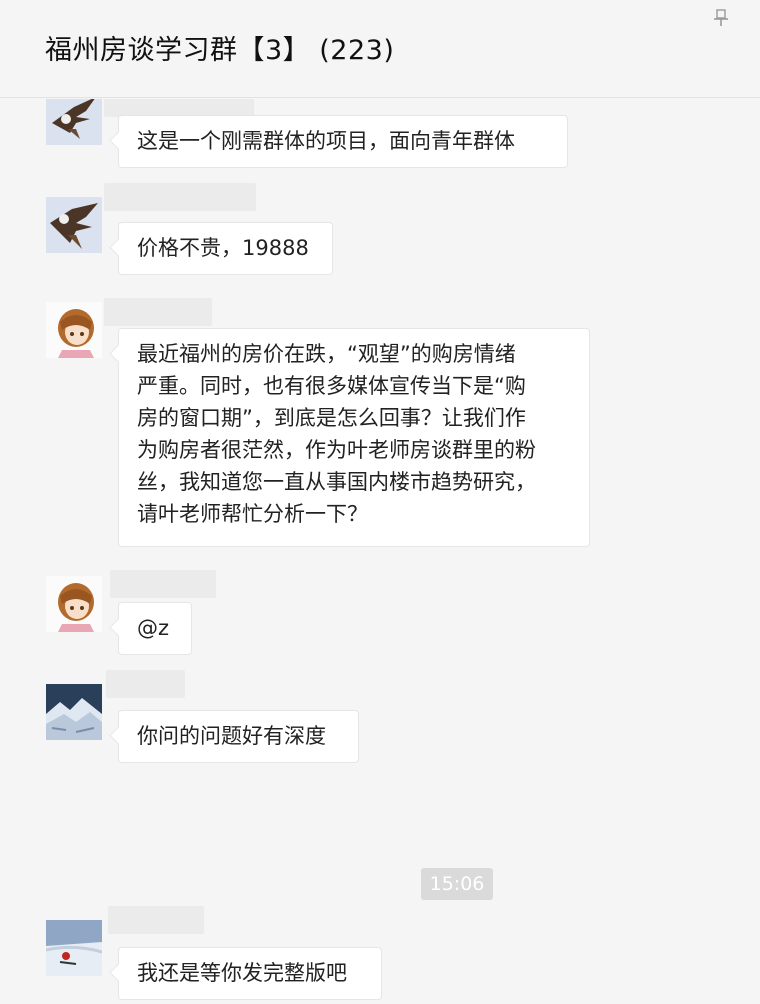 The image size is (760, 1004). I want to click on message-text-line: 严重。同时，也有很多媒体宣传当下是“购, so click(331, 386).